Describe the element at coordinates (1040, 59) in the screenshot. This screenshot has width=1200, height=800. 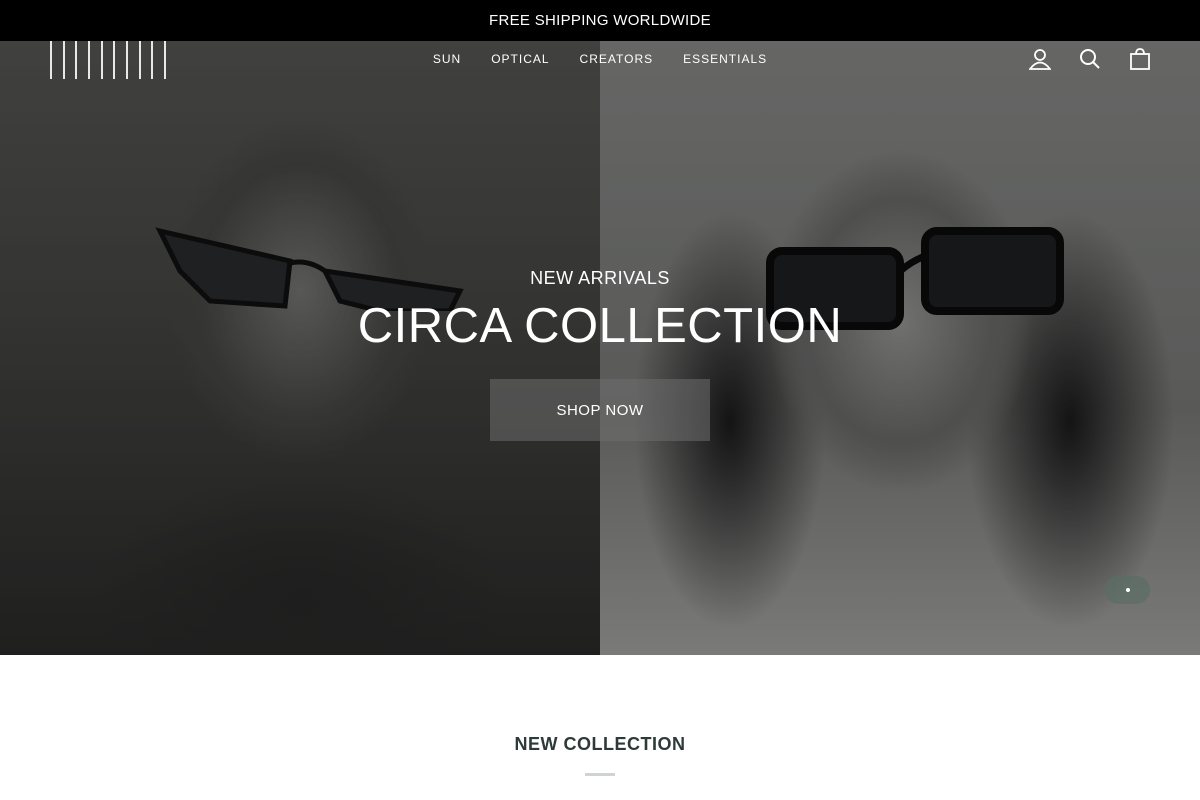
I see `account-icon` at that location.